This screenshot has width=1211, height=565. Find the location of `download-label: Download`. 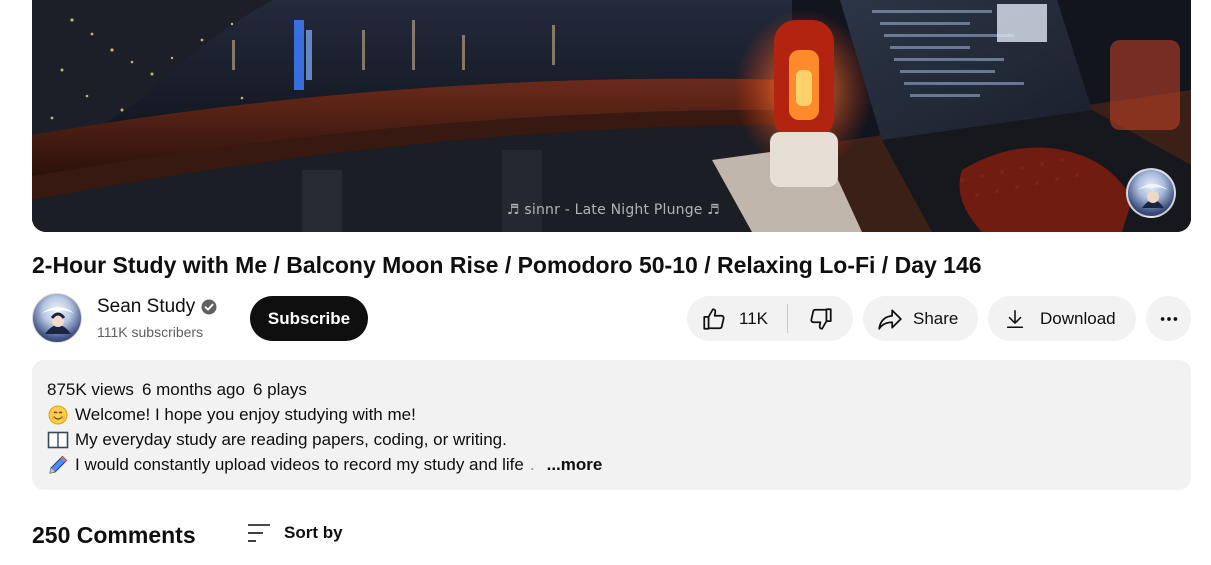

download-label: Download is located at coordinates (1078, 318).